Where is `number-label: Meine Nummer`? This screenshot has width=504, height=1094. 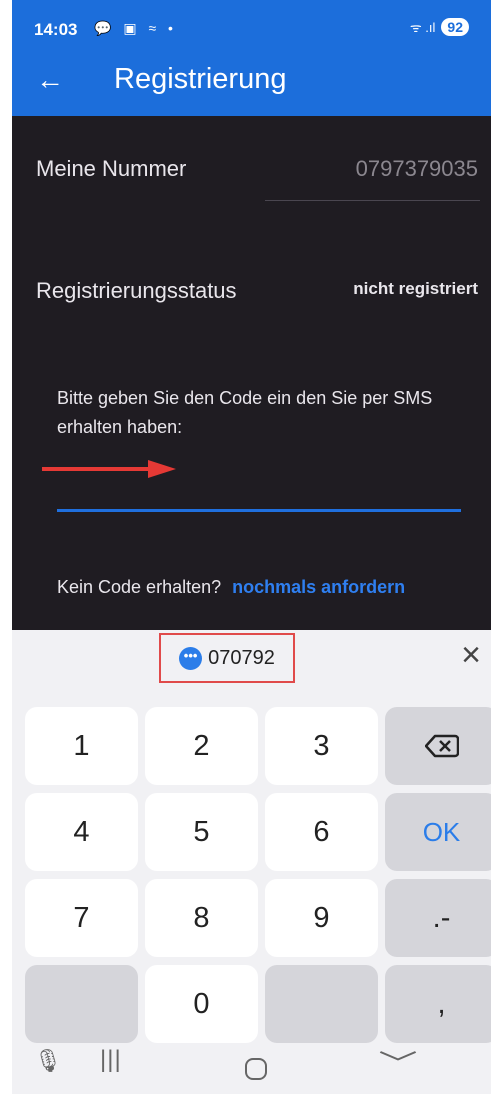
number-label: Meine Nummer is located at coordinates (111, 168).